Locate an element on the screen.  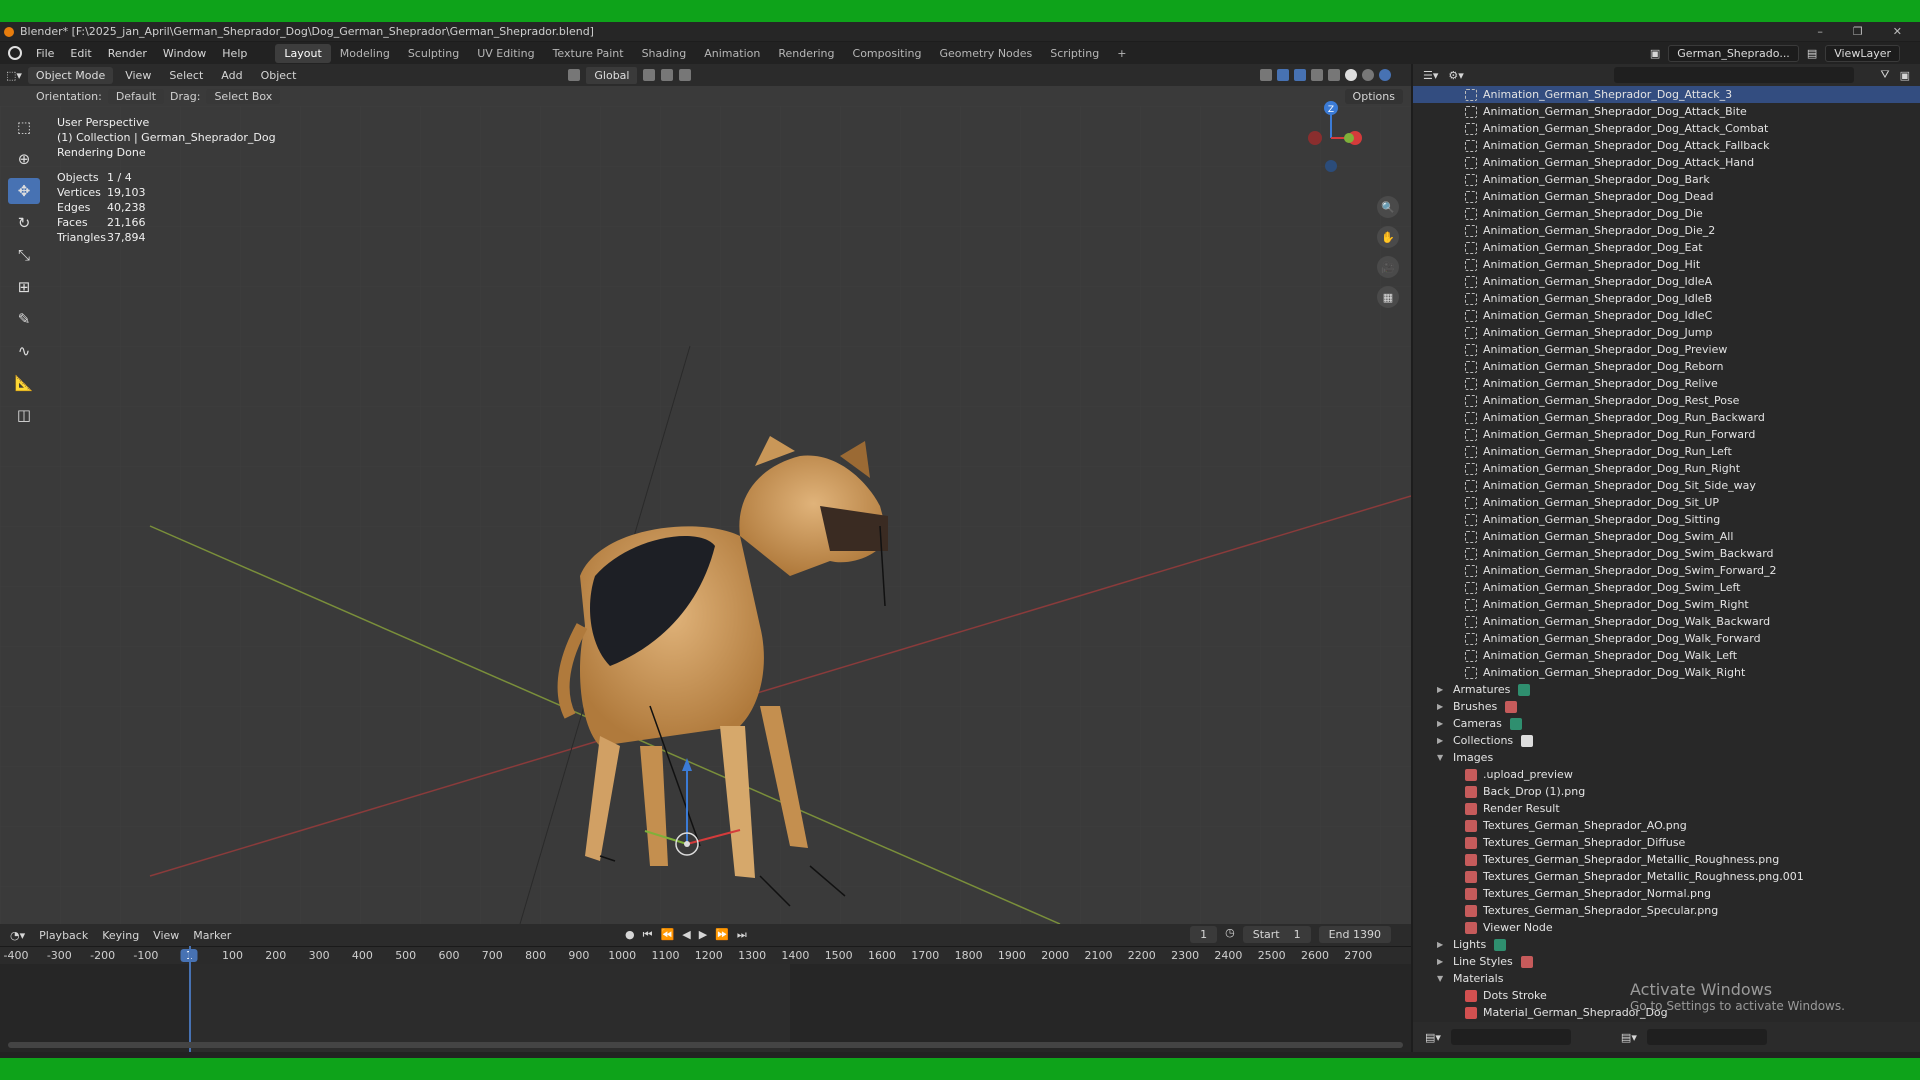
outliner-item-action: Animation_German_Sheprador_Dog_Eat is located at coordinates (1666, 247).